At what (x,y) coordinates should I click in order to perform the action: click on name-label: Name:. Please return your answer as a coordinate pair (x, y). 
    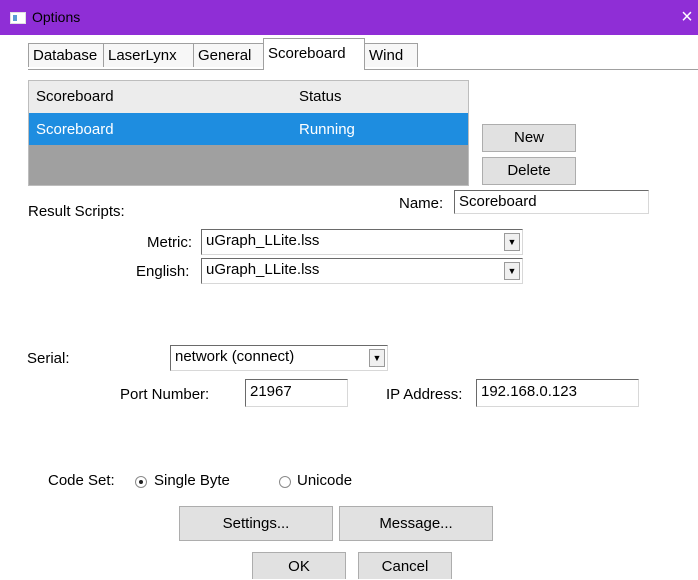
    Looking at the image, I should click on (421, 203).